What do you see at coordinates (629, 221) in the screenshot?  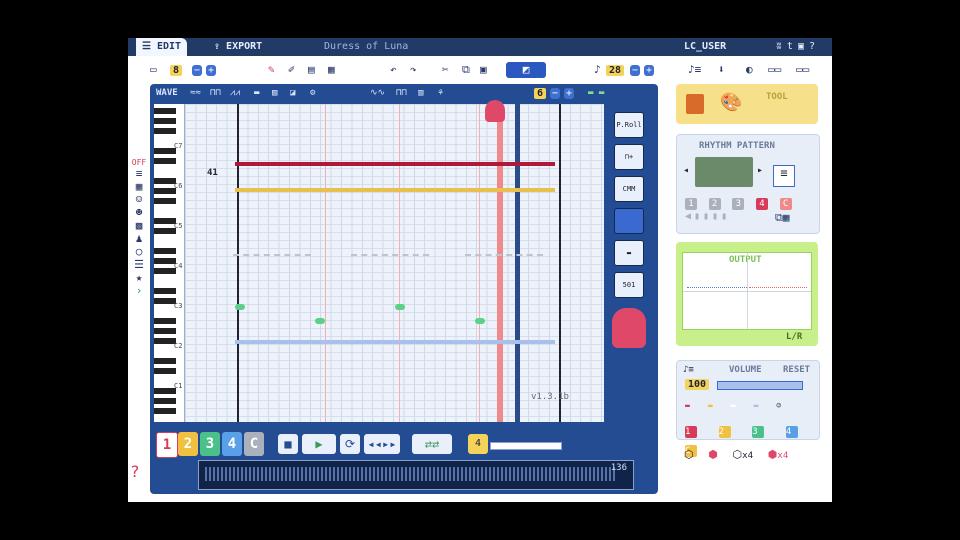 I see `layers-icon` at bounding box center [629, 221].